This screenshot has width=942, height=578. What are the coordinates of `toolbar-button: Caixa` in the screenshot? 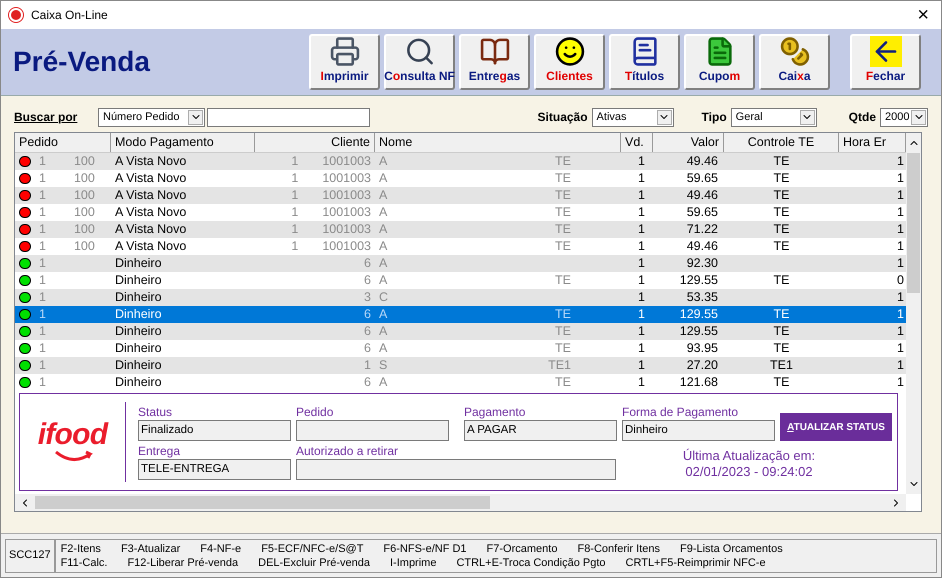 It's located at (794, 62).